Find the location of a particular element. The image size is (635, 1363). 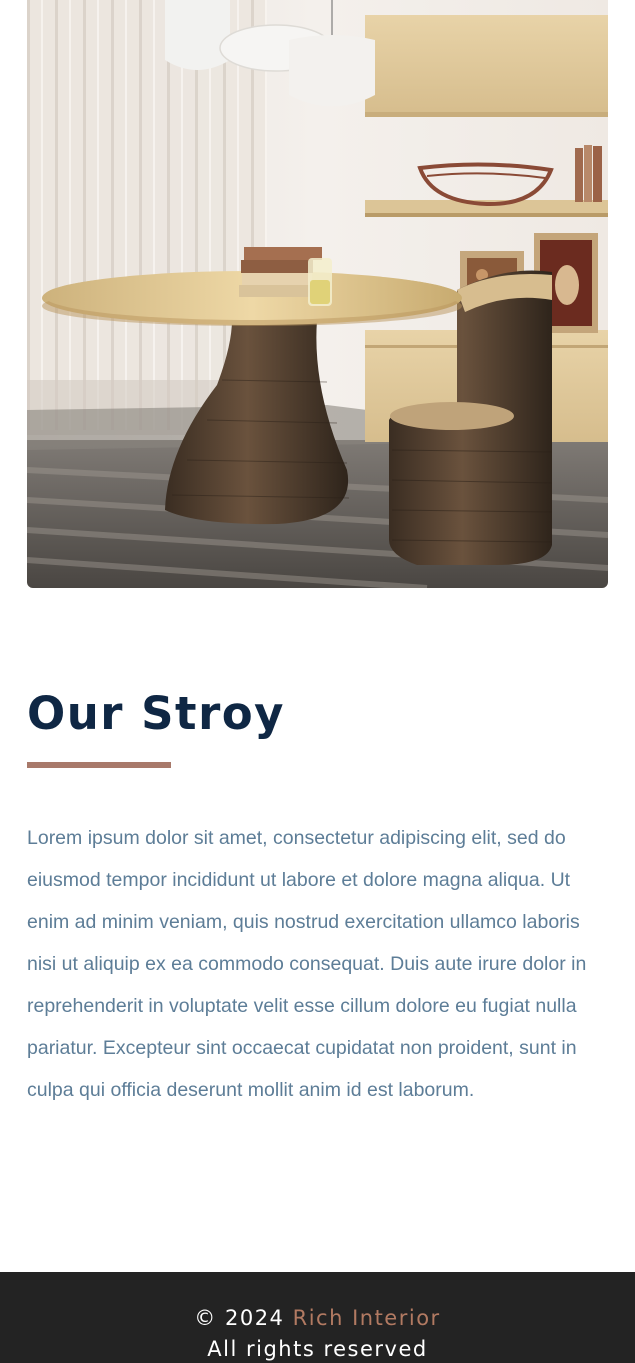

footer-rights: All rights reserved is located at coordinates (317, 1349).